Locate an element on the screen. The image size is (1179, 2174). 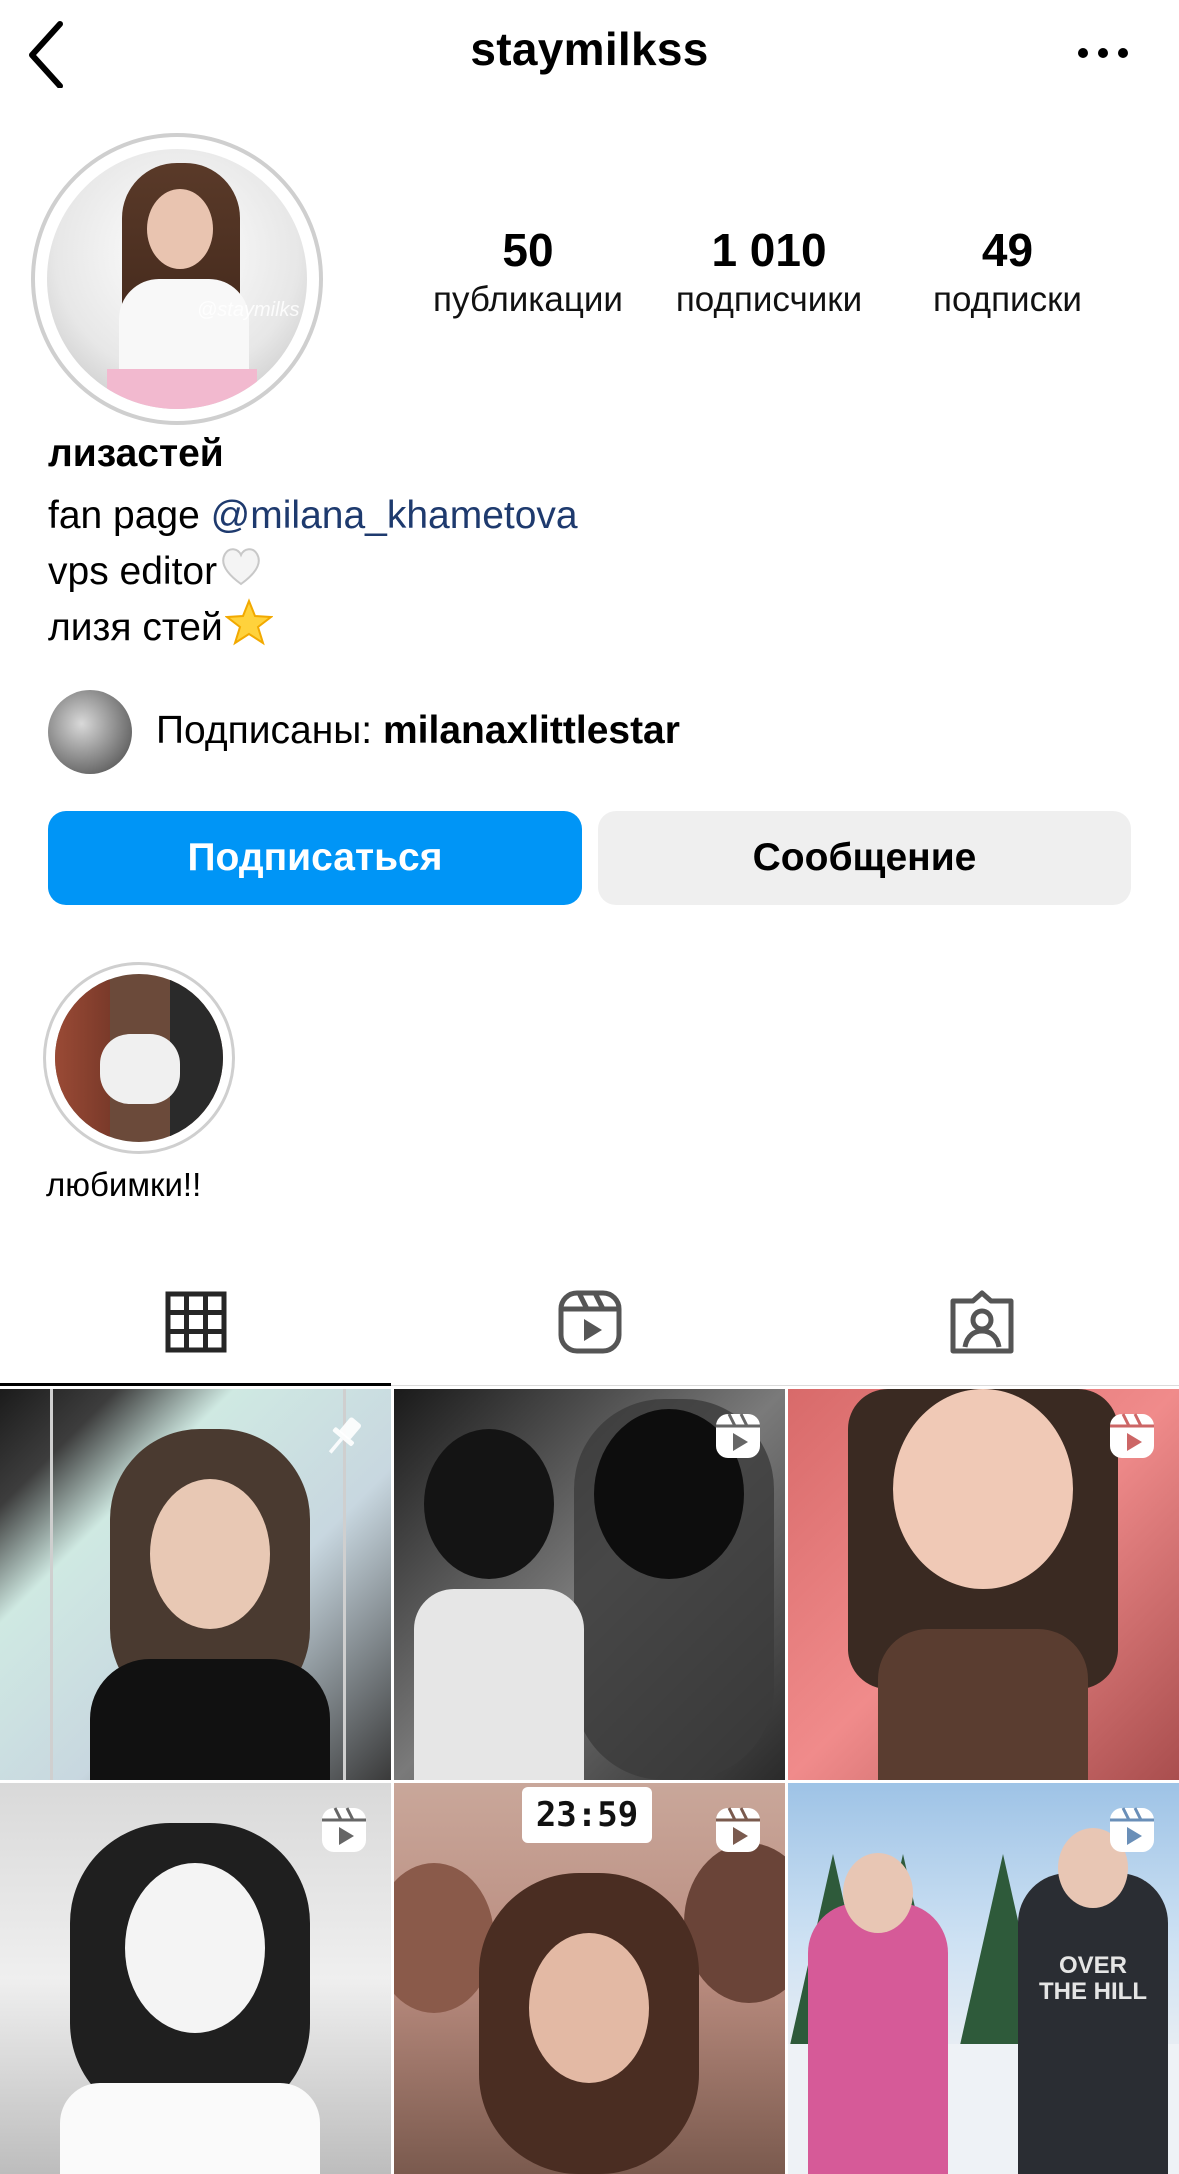
followers-count: 1 010 подписчики is located at coordinates (769, 272).